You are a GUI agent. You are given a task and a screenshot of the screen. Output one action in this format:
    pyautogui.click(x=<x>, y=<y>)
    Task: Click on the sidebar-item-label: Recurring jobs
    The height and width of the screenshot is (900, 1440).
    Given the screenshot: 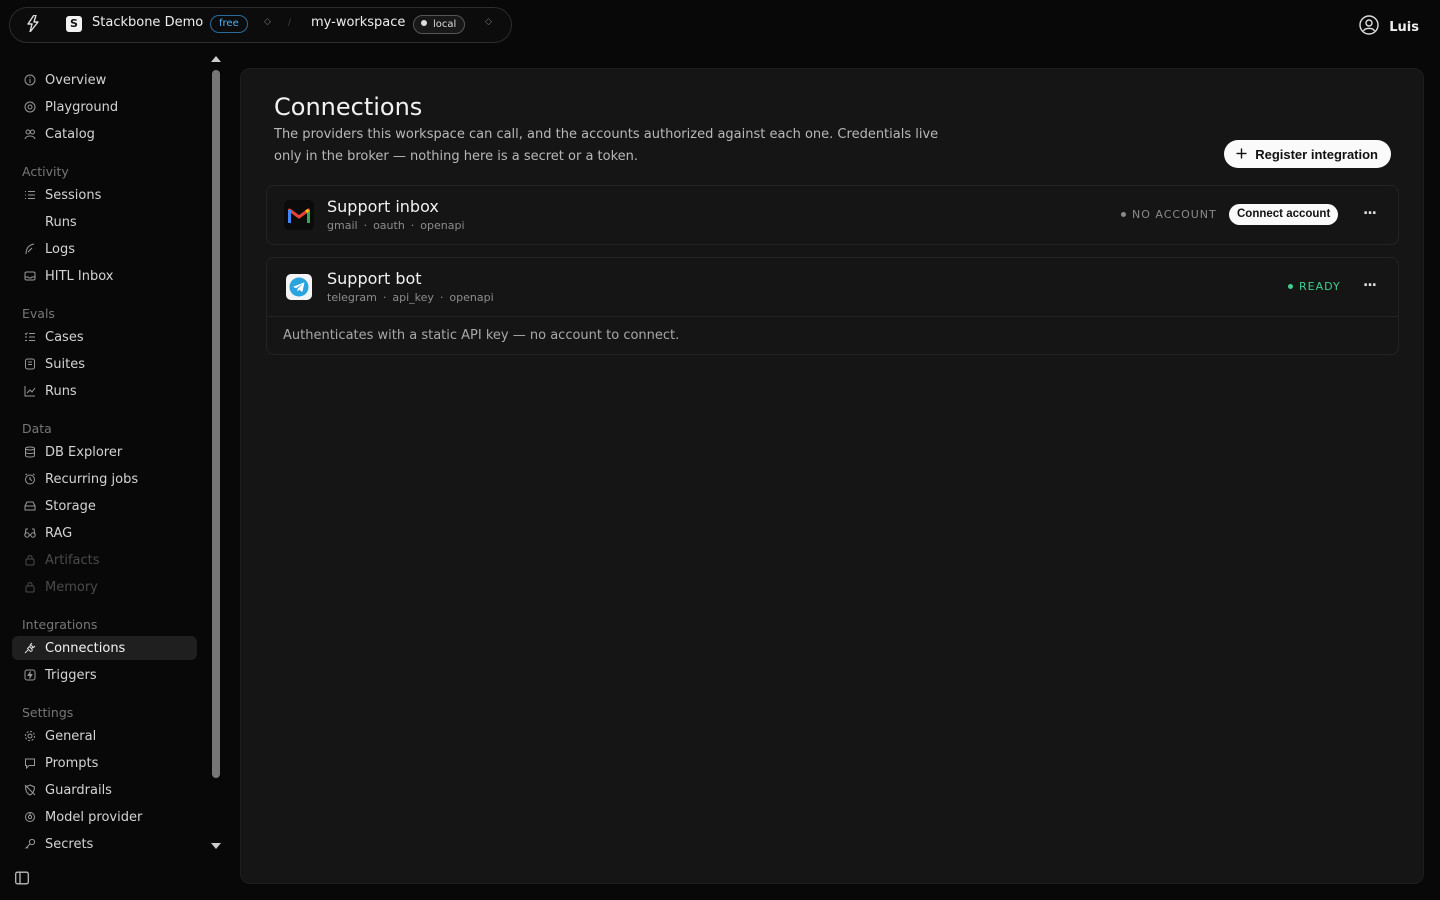 What is the action you would take?
    pyautogui.click(x=92, y=479)
    